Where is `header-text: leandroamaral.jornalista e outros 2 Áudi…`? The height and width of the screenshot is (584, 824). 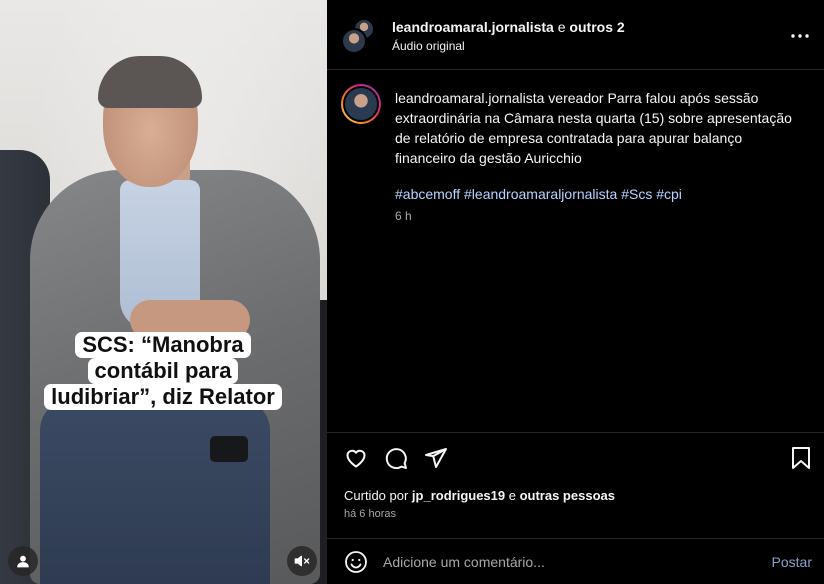
header-text: leandroamaral.jornalista e outros 2 Áudi… is located at coordinates (508, 36).